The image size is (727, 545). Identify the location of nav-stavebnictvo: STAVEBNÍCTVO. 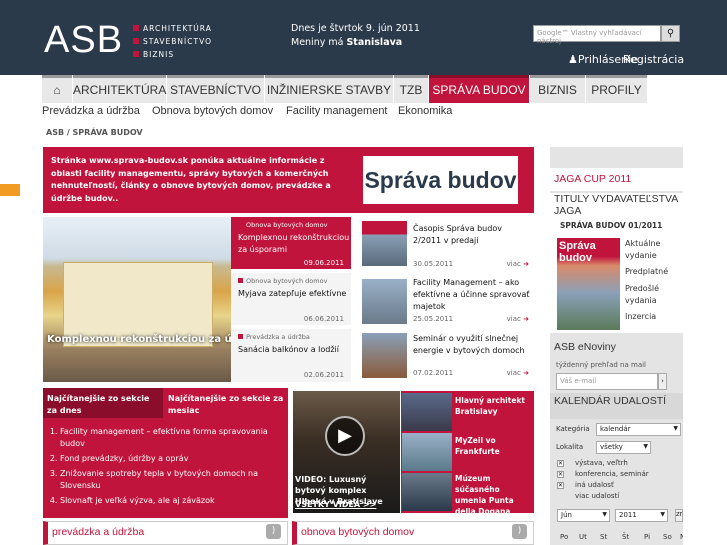
(215, 89).